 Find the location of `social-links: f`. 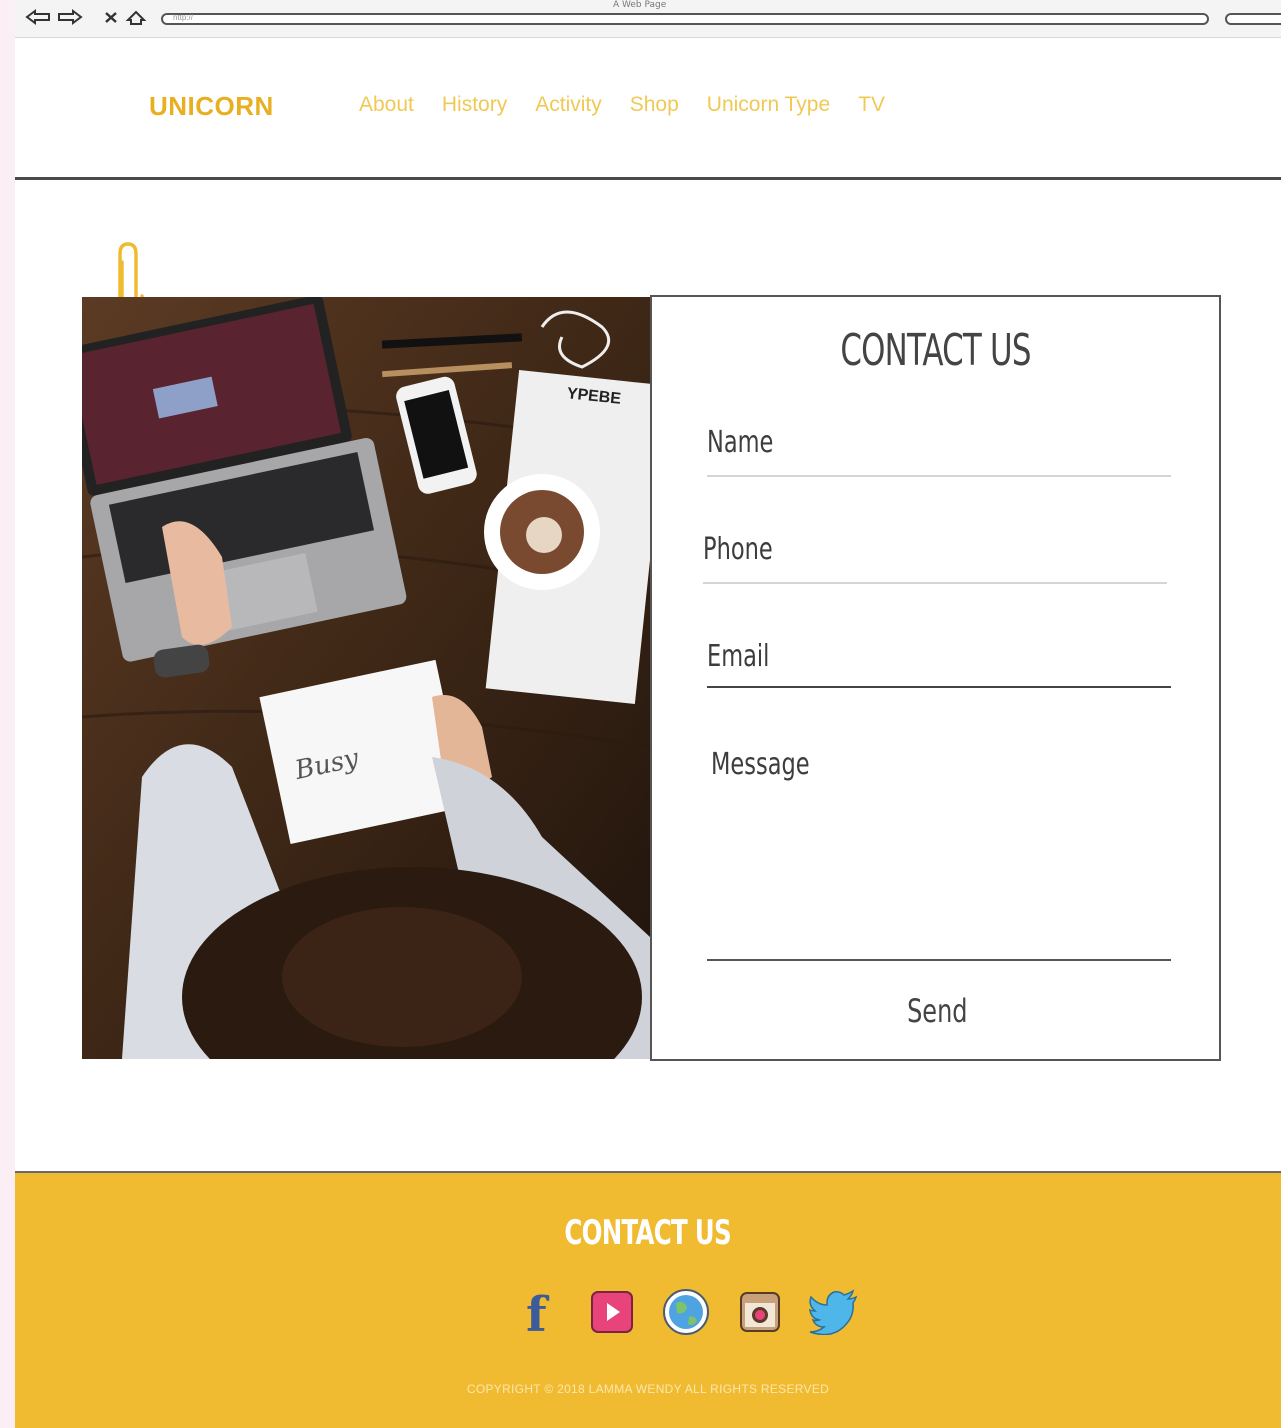

social-links: f is located at coordinates (686, 1312).